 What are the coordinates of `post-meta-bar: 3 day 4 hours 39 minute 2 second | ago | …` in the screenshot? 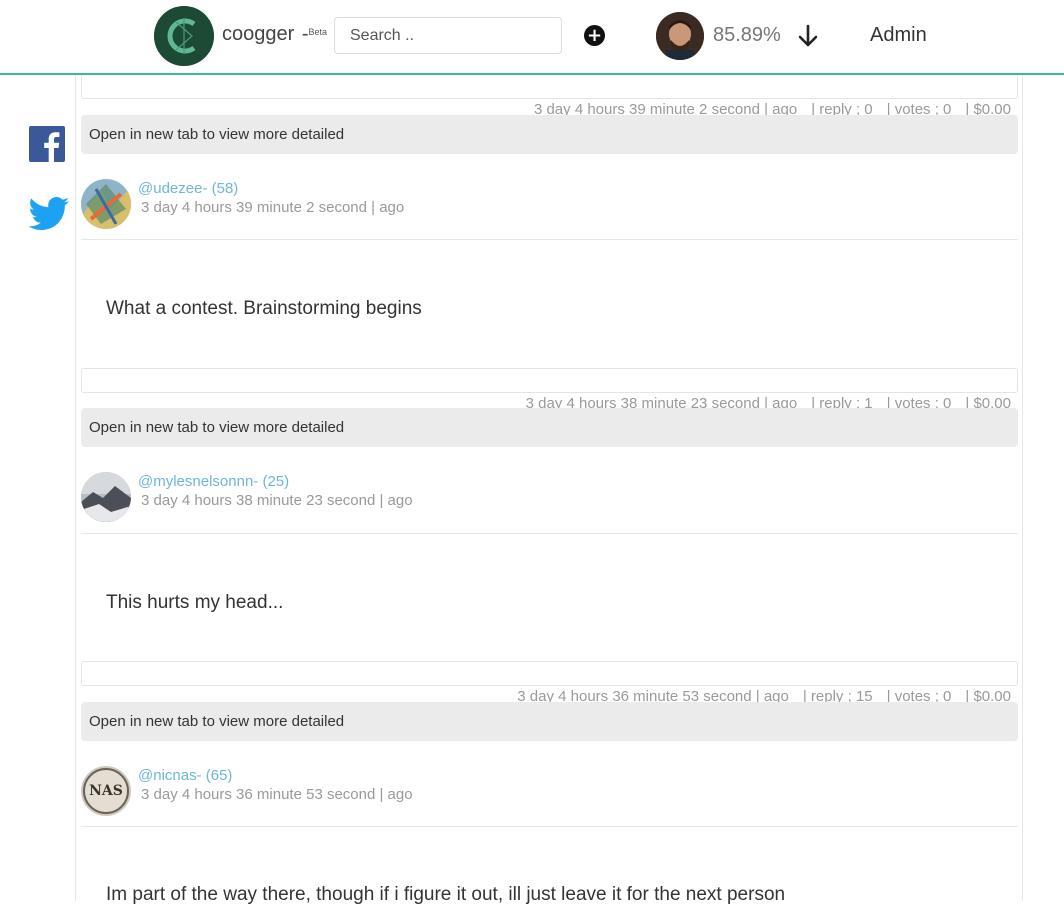 It's located at (549, 96).